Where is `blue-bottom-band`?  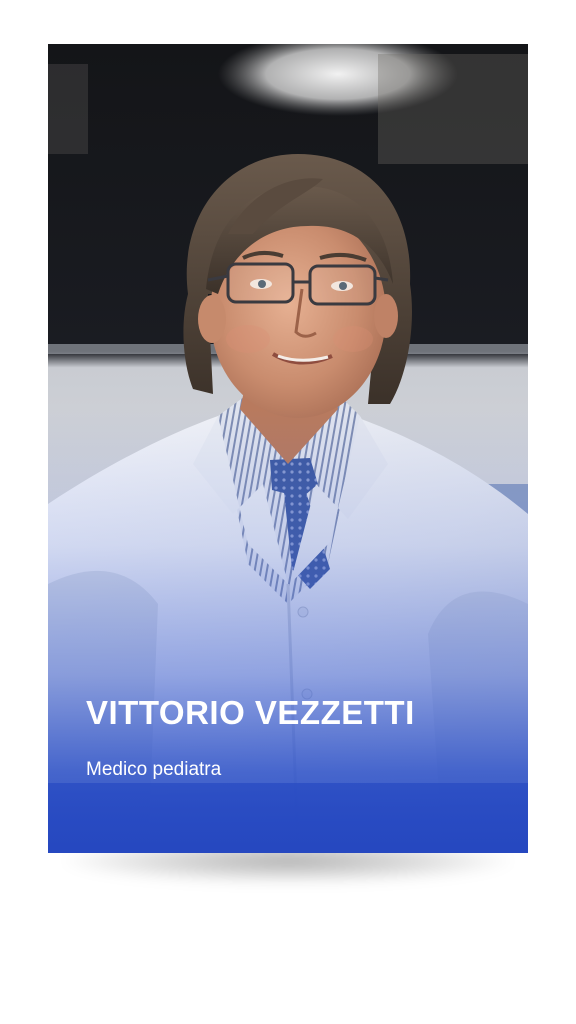
blue-bottom-band is located at coordinates (288, 818).